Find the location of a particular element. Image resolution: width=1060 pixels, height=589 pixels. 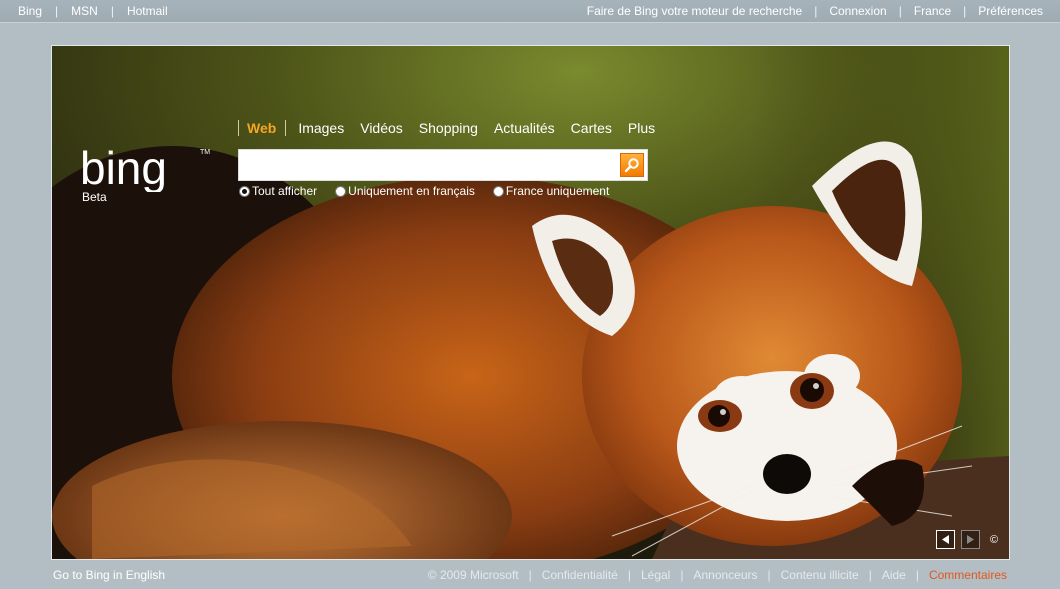

help-link: Aide is located at coordinates (894, 575).